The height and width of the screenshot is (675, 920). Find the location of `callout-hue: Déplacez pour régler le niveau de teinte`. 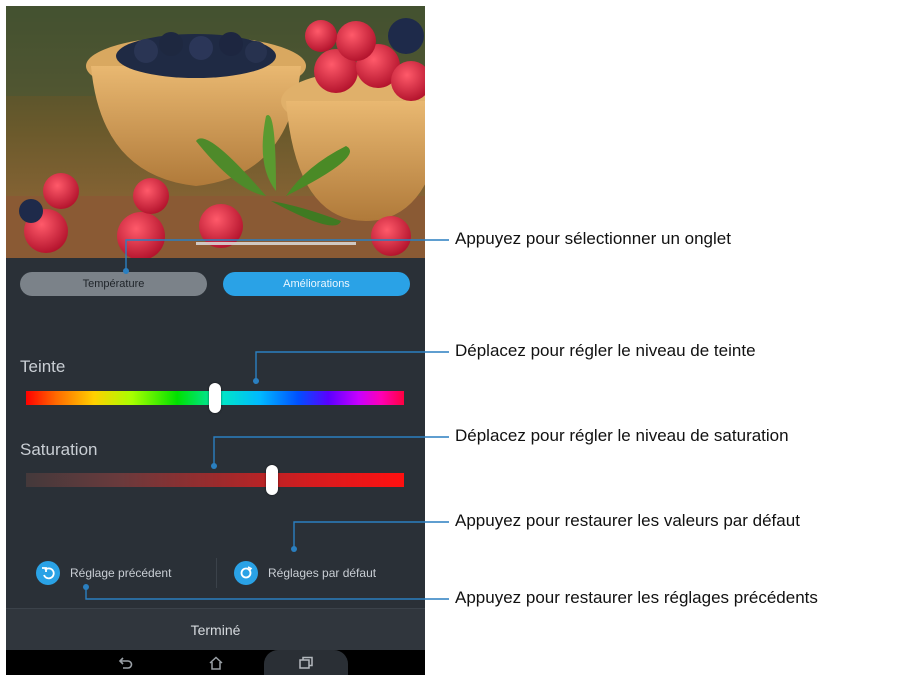

callout-hue: Déplacez pour régler le niveau de teinte is located at coordinates (605, 350).